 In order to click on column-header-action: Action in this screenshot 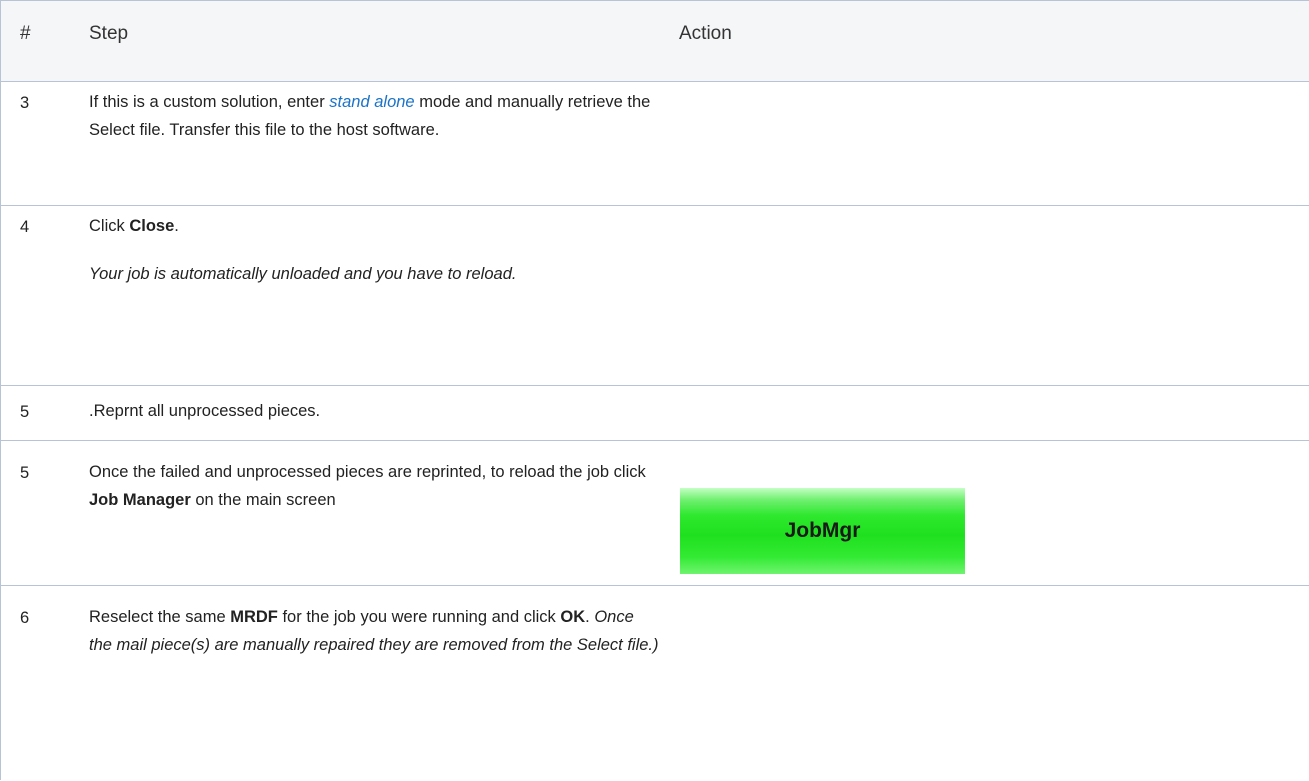, I will do `click(705, 33)`.